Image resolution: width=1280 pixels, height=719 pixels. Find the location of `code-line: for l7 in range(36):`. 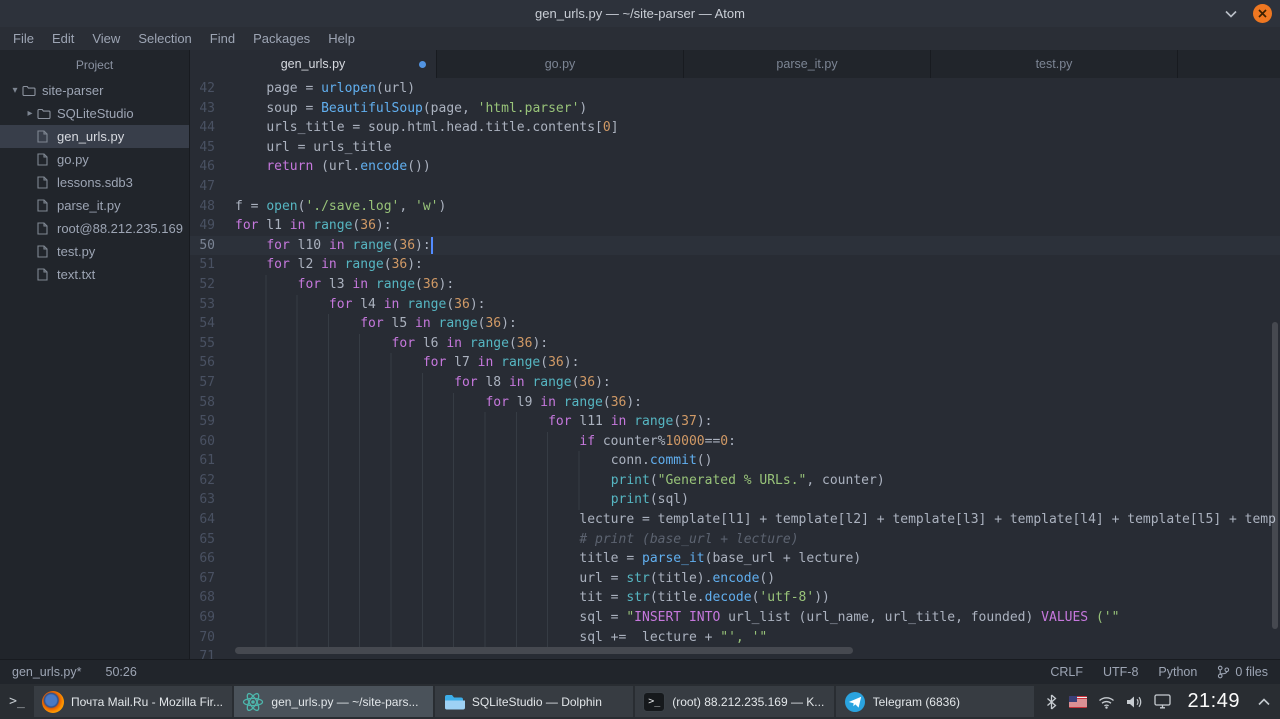

code-line: for l7 in range(36): is located at coordinates (757, 363).